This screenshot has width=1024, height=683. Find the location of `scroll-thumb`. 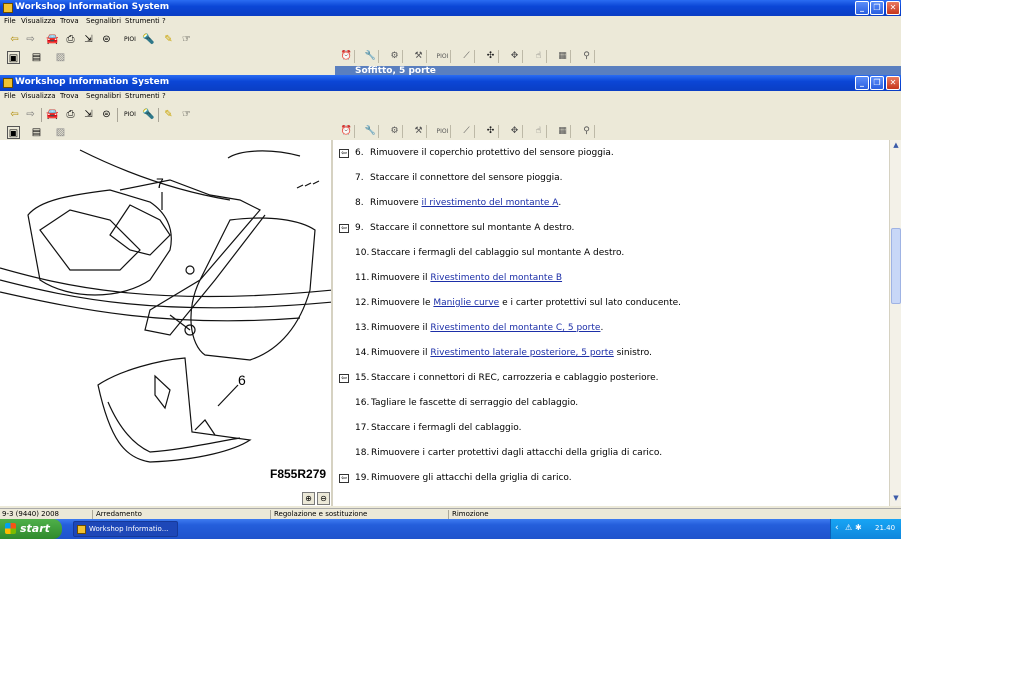

scroll-thumb is located at coordinates (896, 266).